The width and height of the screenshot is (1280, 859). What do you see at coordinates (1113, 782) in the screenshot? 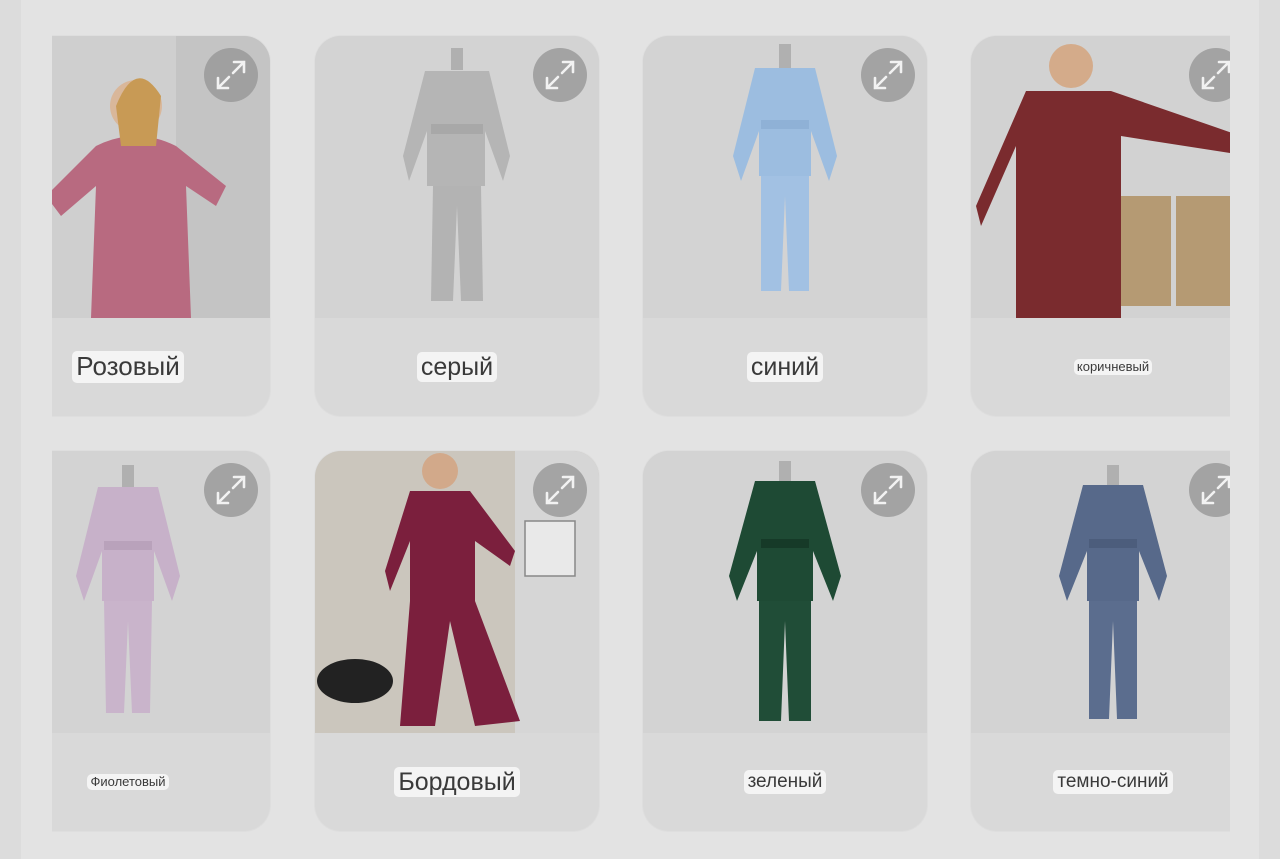
I see `variant-label: темно-синий` at bounding box center [1113, 782].